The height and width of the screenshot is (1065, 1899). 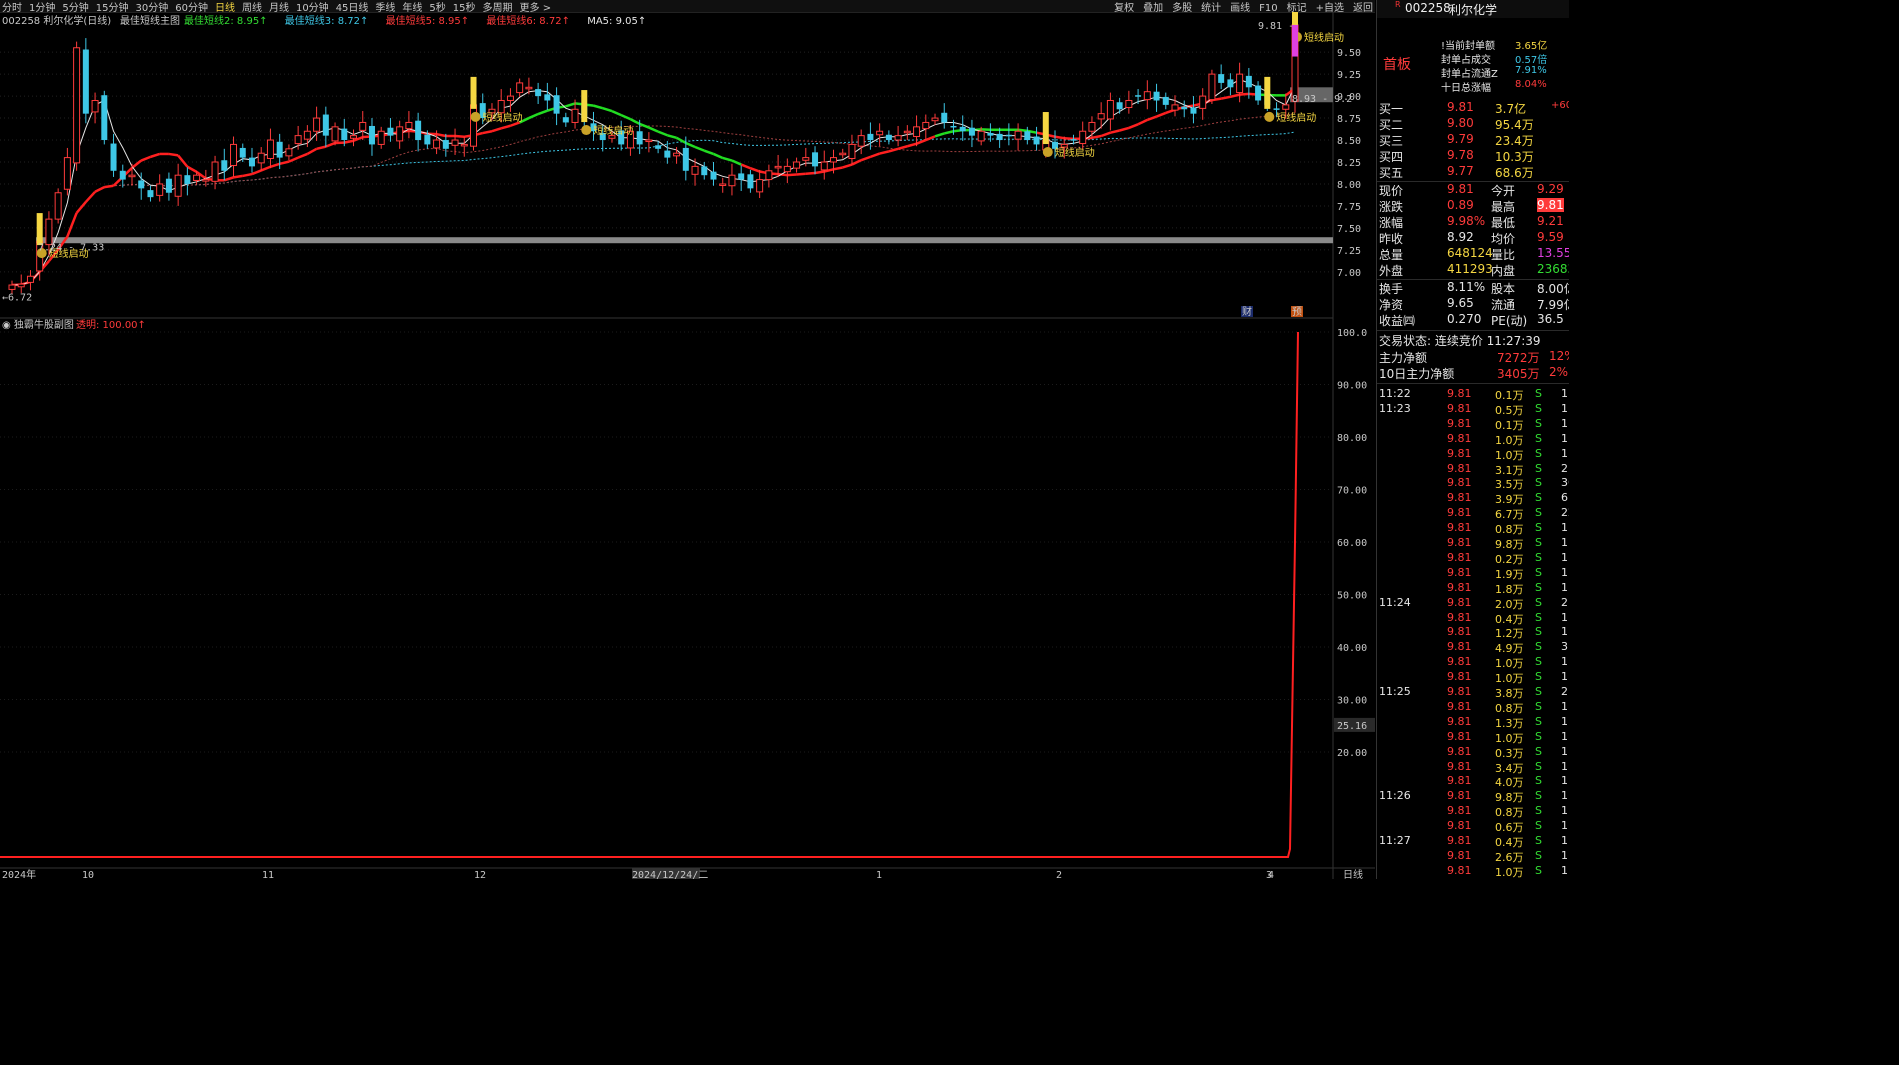 I want to click on tick-time: 11:24, so click(x=1395, y=602).